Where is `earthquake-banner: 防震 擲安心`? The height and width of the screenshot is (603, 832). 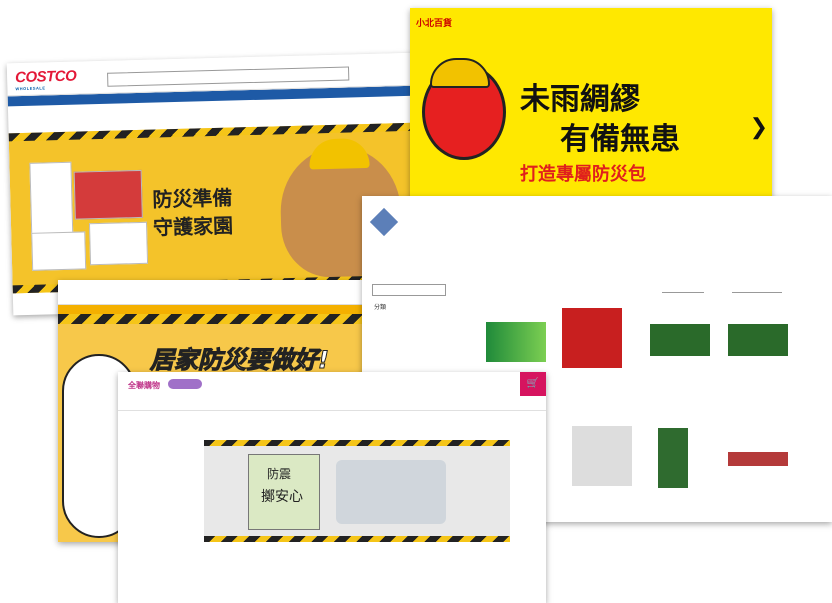
earthquake-banner: 防震 擲安心 is located at coordinates (357, 491).